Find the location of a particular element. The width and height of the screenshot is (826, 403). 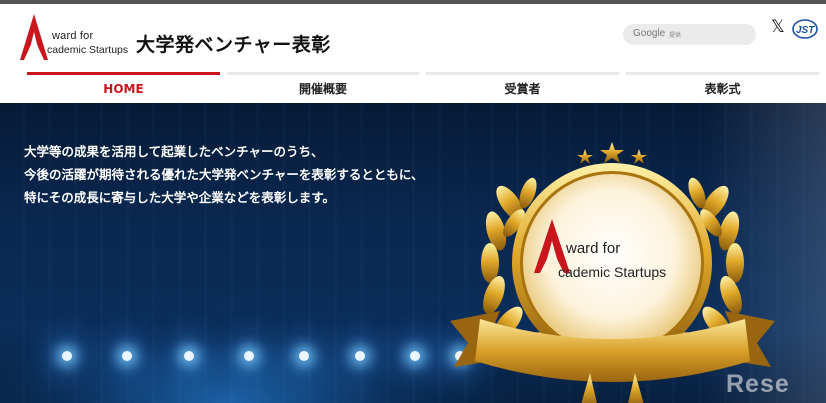

award-title-line1: ward for is located at coordinates (593, 248).